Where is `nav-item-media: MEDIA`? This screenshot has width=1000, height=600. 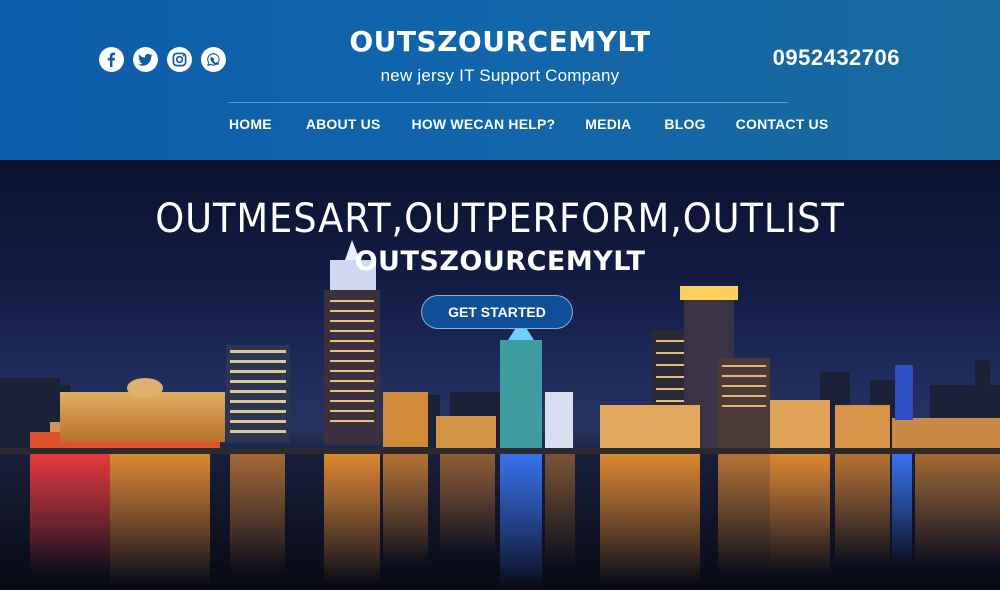
nav-item-media: MEDIA is located at coordinates (608, 124).